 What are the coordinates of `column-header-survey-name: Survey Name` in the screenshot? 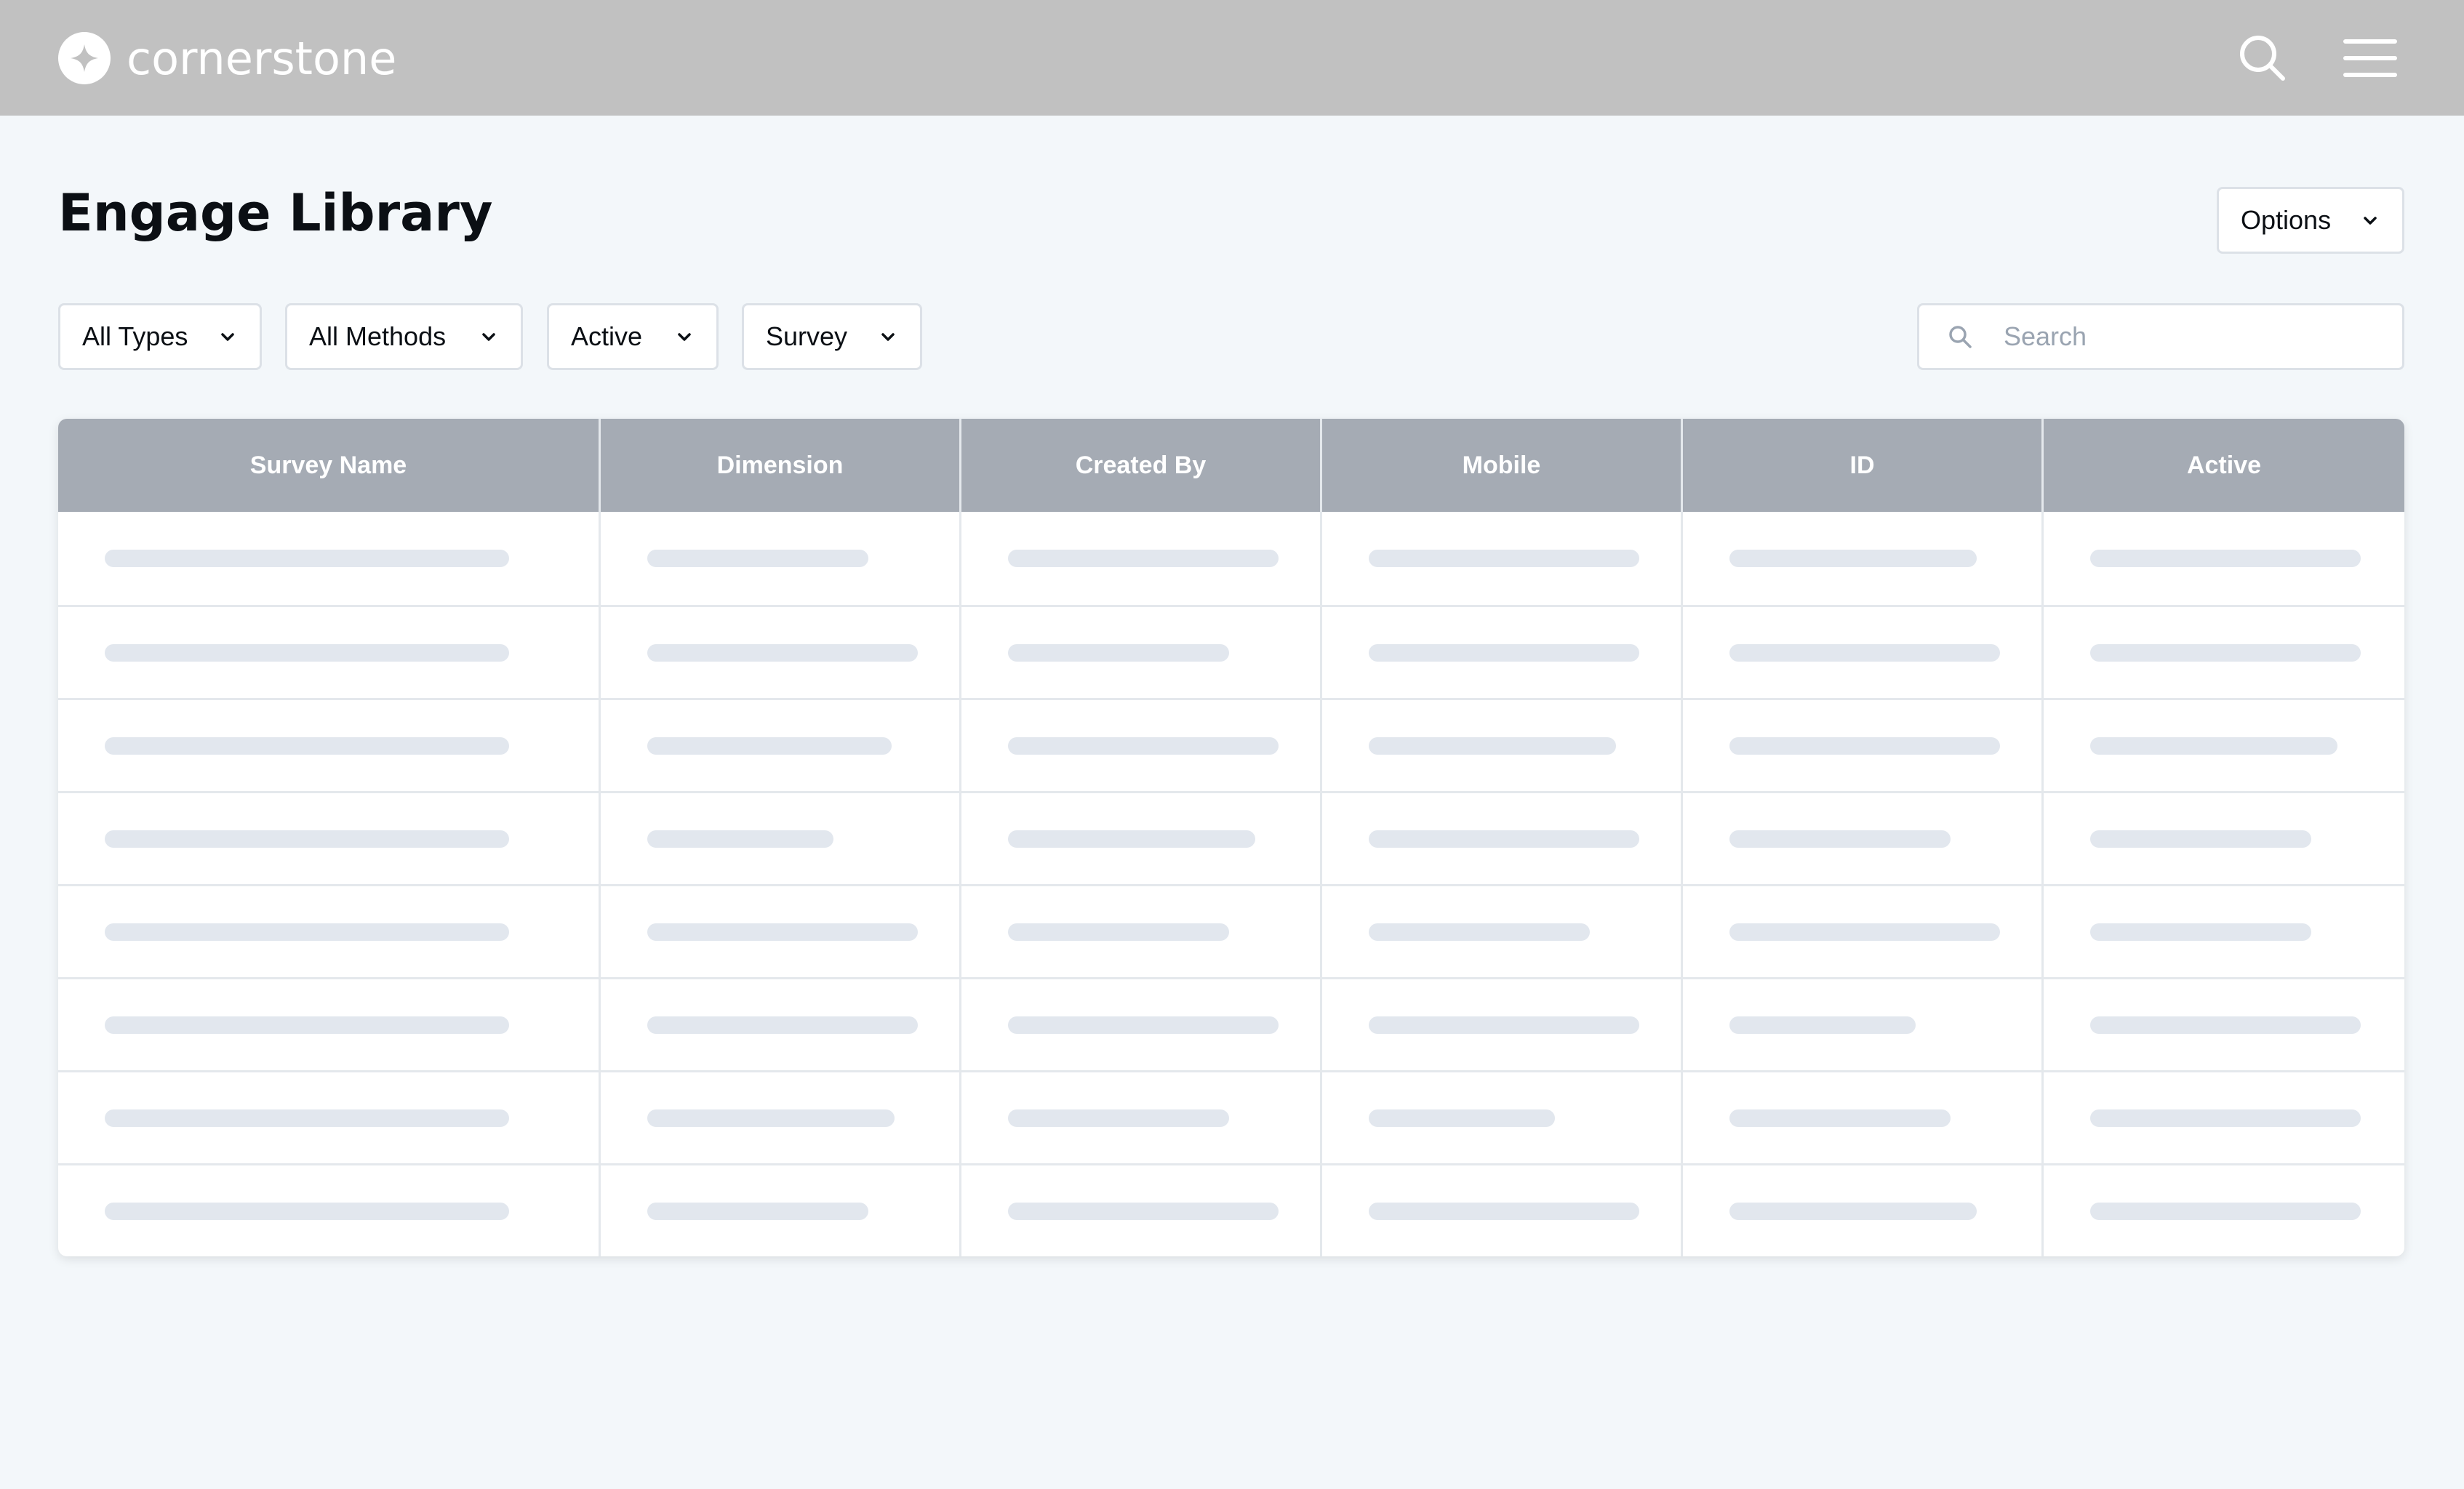 It's located at (329, 466).